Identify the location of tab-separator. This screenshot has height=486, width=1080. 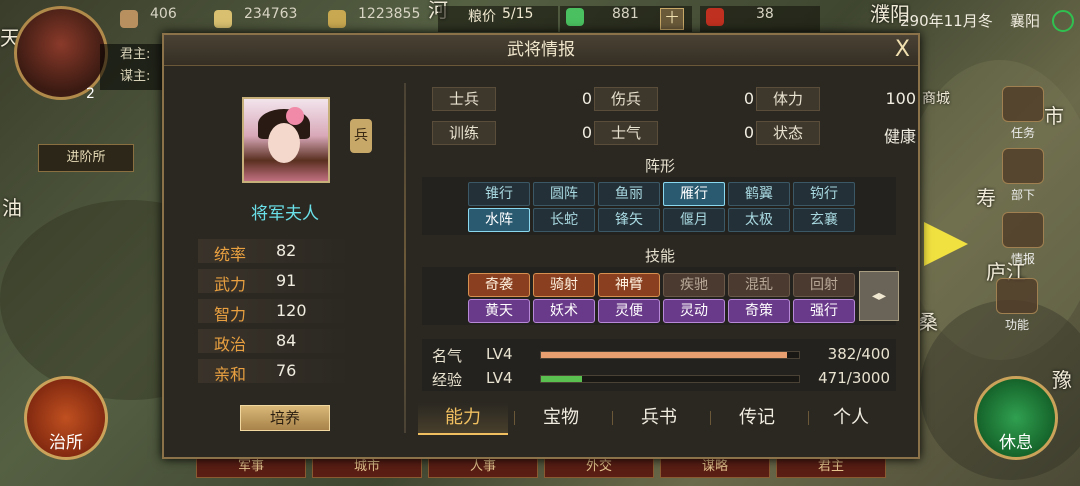
(612, 418).